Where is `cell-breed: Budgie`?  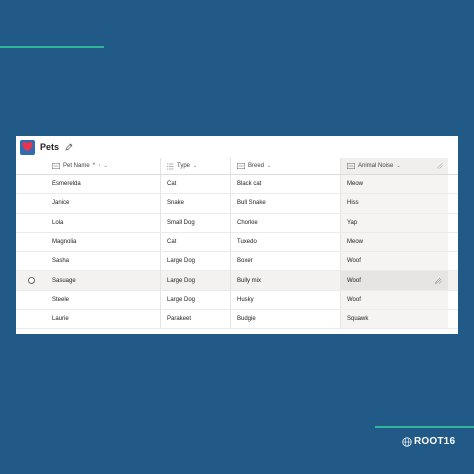
cell-breed: Budgie is located at coordinates (285, 319).